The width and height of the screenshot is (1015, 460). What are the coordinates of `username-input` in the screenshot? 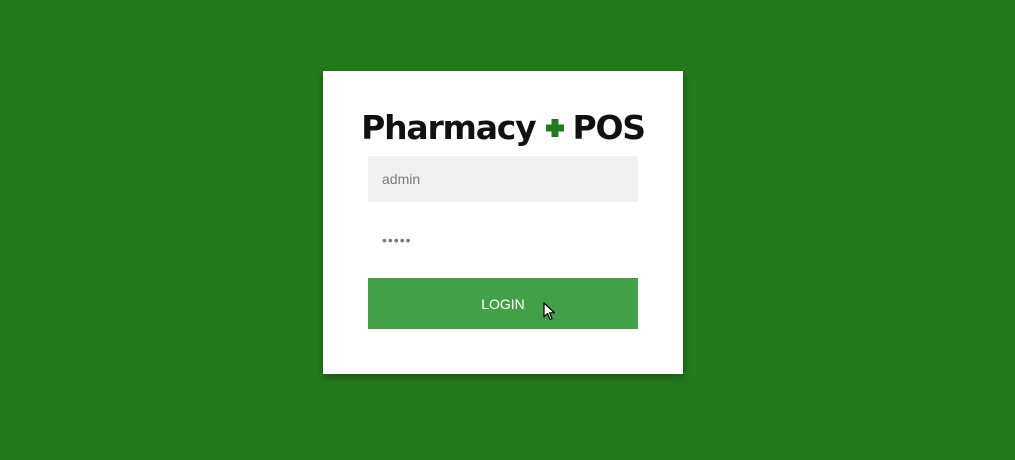 It's located at (503, 179).